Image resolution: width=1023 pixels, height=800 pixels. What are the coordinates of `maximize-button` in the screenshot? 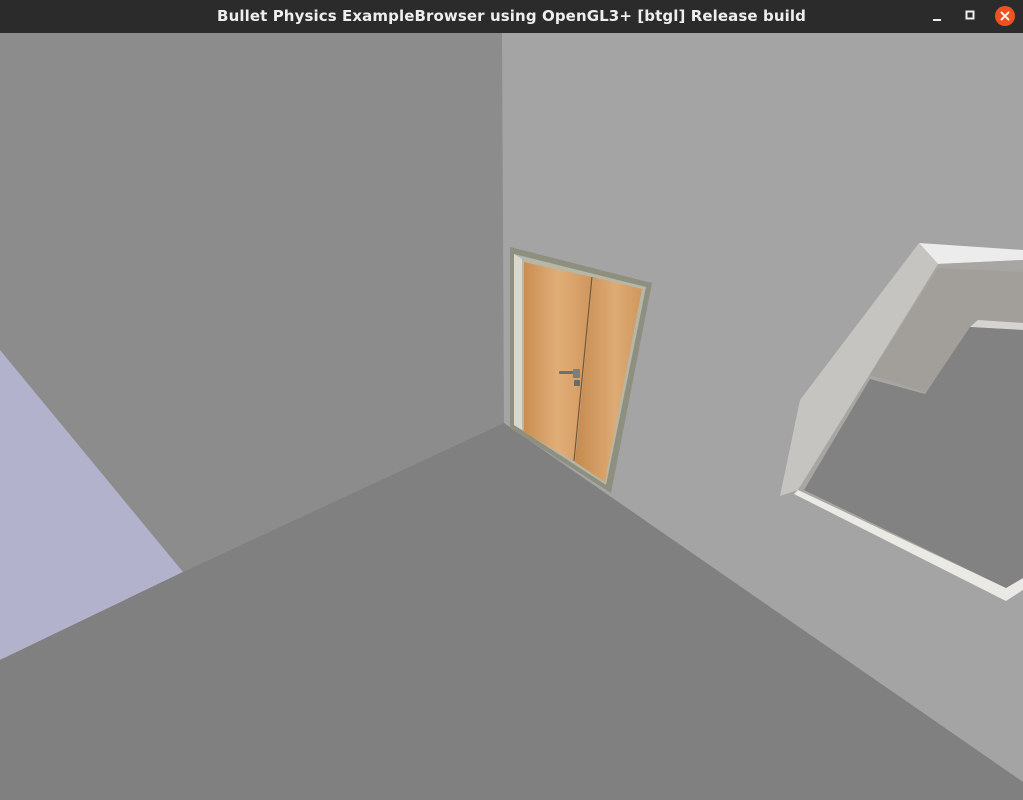 It's located at (970, 16).